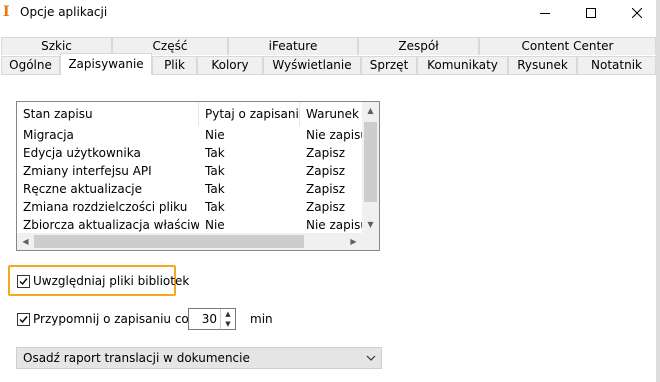 The image size is (660, 382). I want to click on tab-plik: Plik, so click(174, 65).